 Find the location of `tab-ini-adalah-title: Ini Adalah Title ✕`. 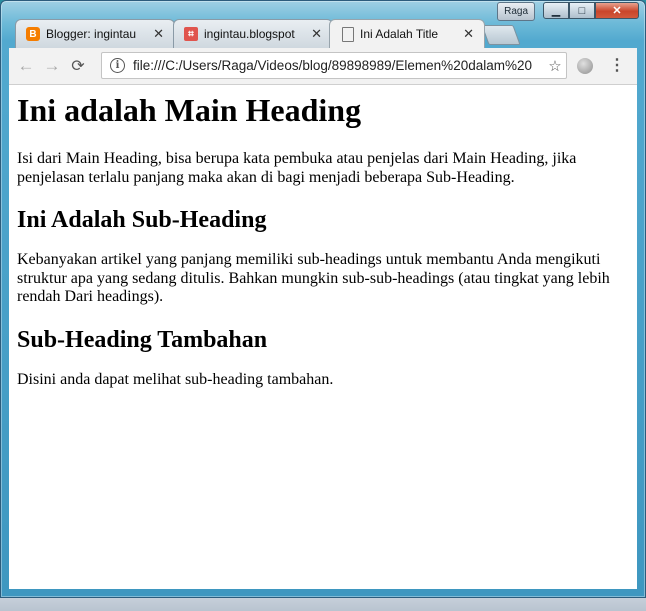

tab-ini-adalah-title: Ini Adalah Title ✕ is located at coordinates (407, 33).